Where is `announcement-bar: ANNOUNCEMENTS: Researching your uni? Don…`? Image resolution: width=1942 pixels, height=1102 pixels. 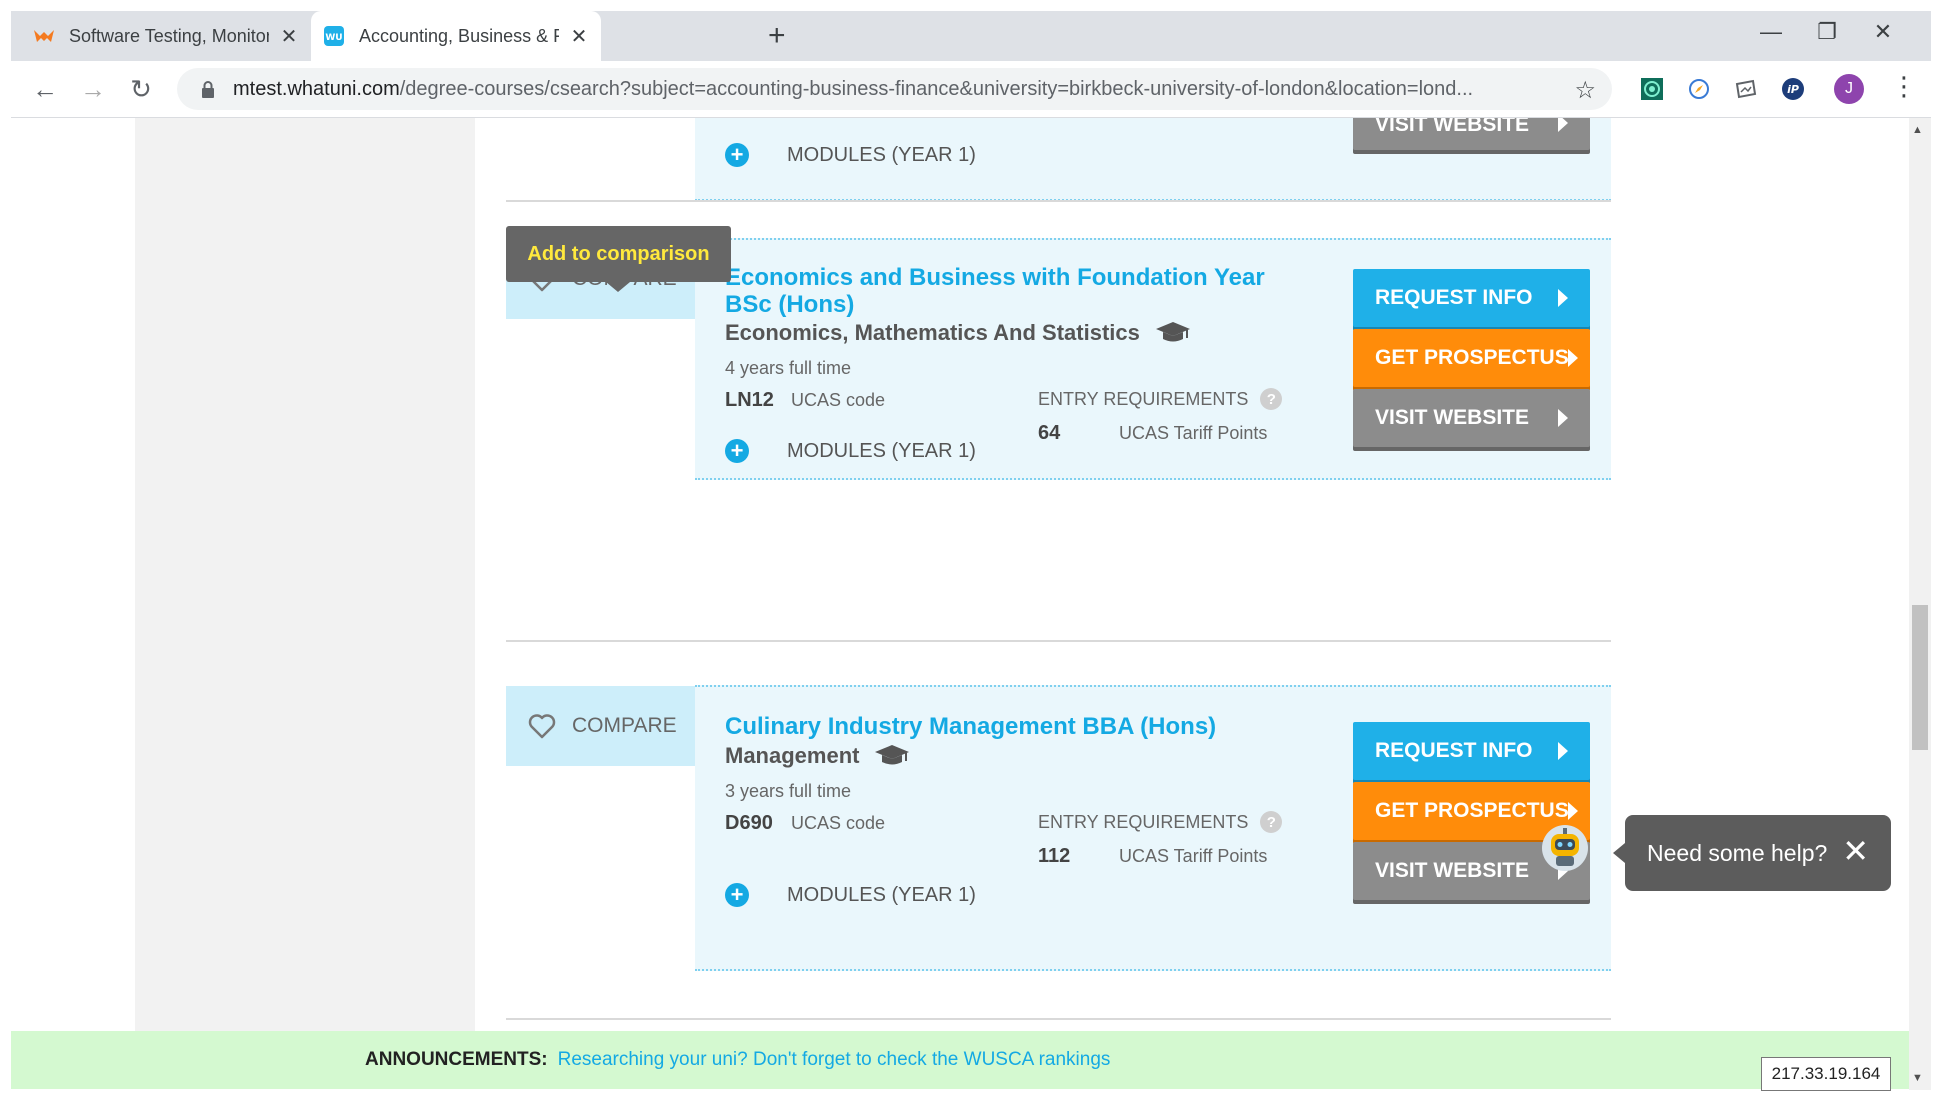
announcement-bar: ANNOUNCEMENTS: Researching your uni? Don… is located at coordinates (960, 1060).